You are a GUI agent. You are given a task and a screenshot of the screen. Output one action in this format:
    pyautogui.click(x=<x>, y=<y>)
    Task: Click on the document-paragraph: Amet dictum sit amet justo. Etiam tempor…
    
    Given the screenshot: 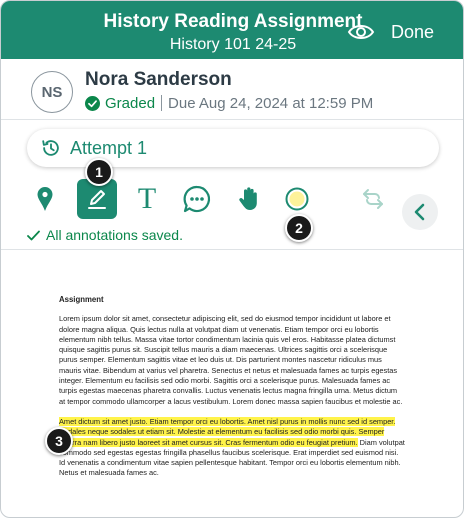 What is the action you would take?
    pyautogui.click(x=232, y=447)
    